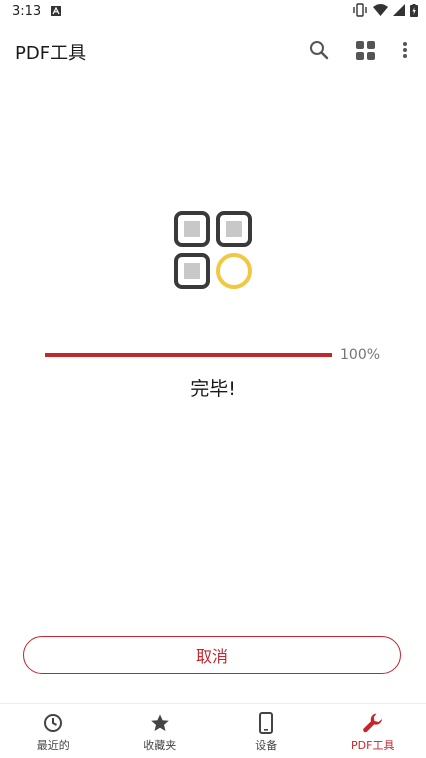 This screenshot has height=758, width=426. I want to click on more-options-button, so click(405, 50).